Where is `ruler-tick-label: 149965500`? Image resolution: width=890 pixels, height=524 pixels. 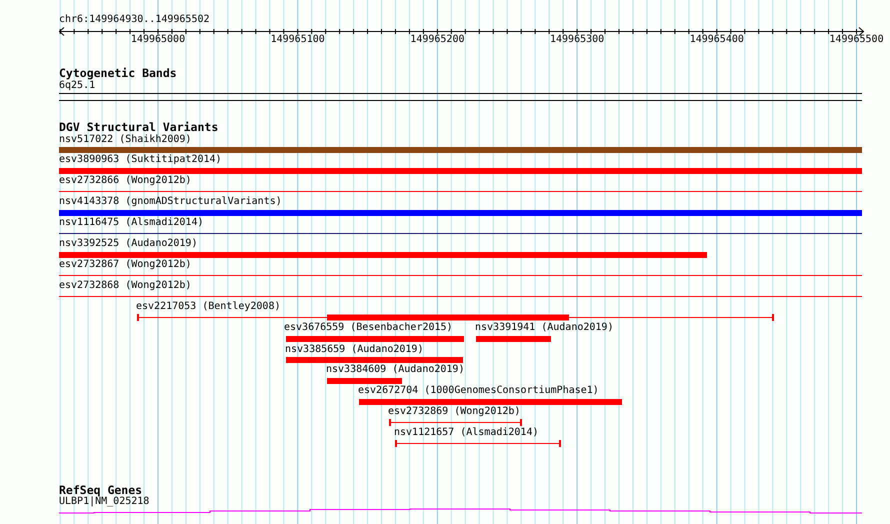 ruler-tick-label: 149965500 is located at coordinates (856, 40).